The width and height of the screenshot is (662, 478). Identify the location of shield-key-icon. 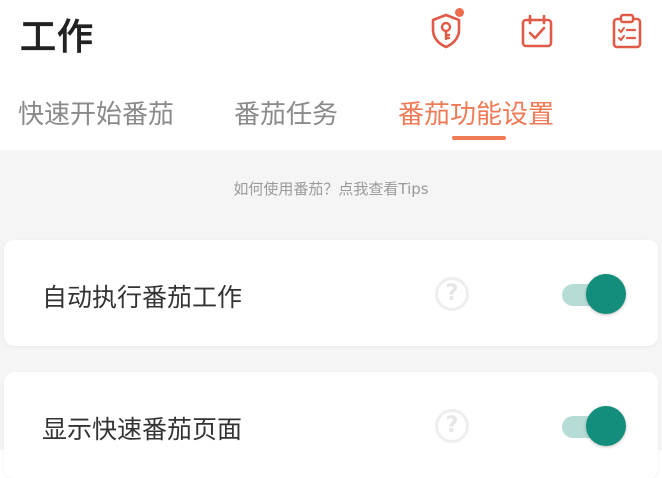
(446, 31).